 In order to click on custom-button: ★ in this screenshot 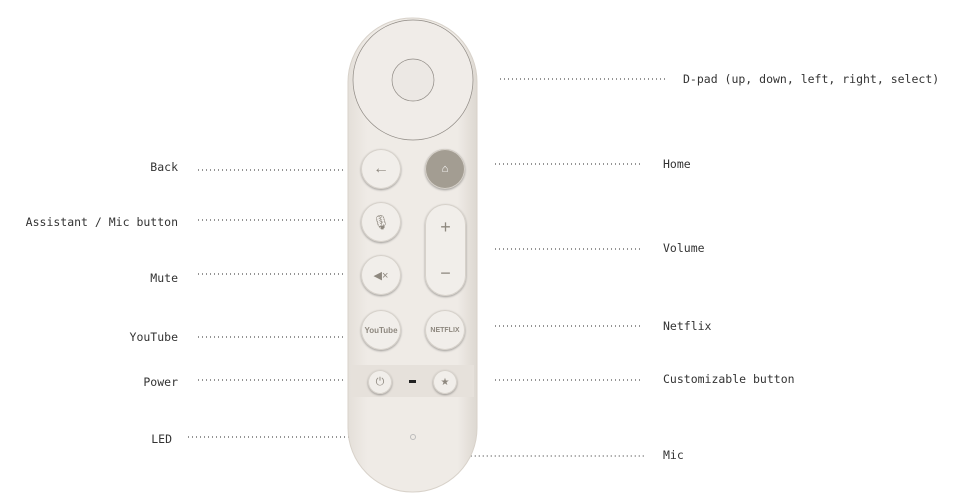, I will do `click(445, 382)`.